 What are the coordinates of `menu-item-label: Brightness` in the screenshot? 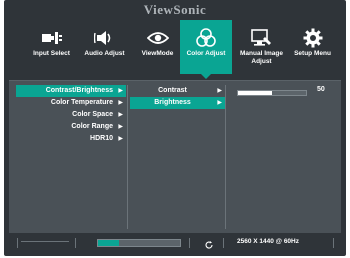 It's located at (172, 102).